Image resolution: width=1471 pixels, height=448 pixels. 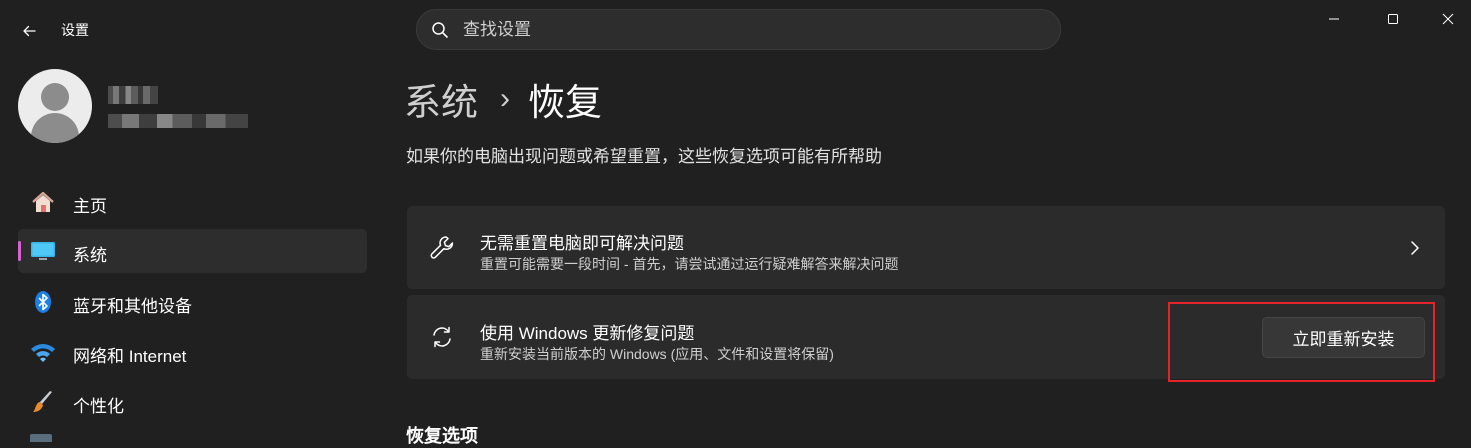 I want to click on sidebar-item-label: 系统, so click(x=90, y=255).